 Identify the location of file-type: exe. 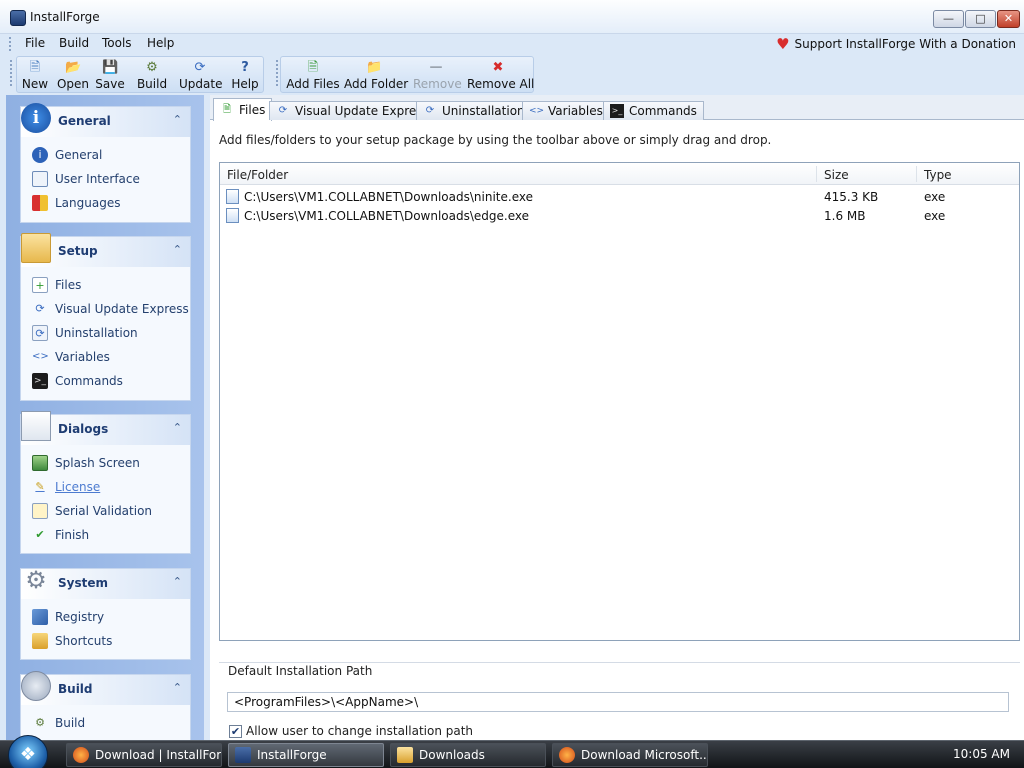
(935, 216).